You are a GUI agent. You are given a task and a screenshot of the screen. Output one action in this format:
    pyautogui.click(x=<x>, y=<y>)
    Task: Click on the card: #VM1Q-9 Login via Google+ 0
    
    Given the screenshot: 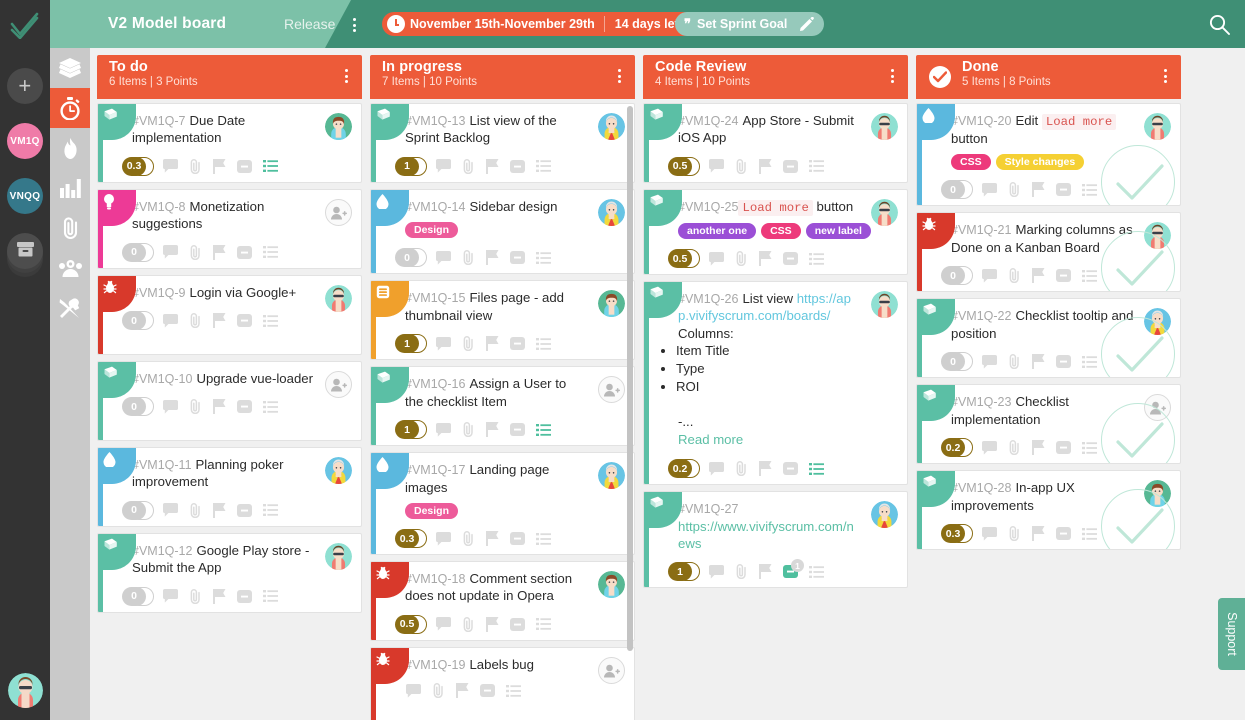 What is the action you would take?
    pyautogui.click(x=229, y=315)
    